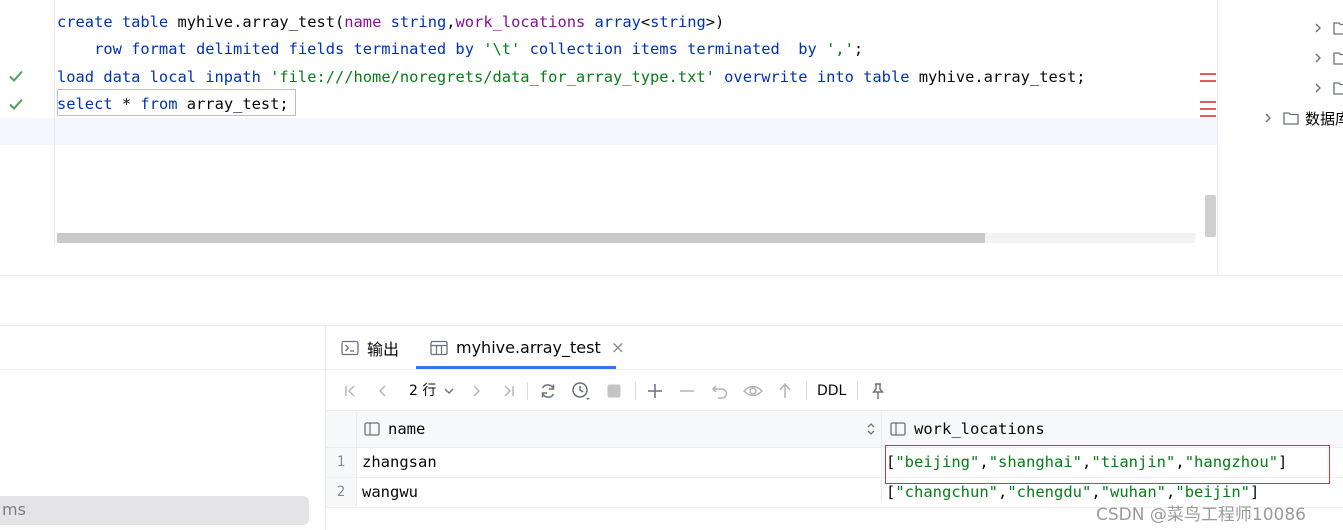 This screenshot has height=530, width=1343. Describe the element at coordinates (891, 492) in the screenshot. I see `array-punctuation: [` at that location.